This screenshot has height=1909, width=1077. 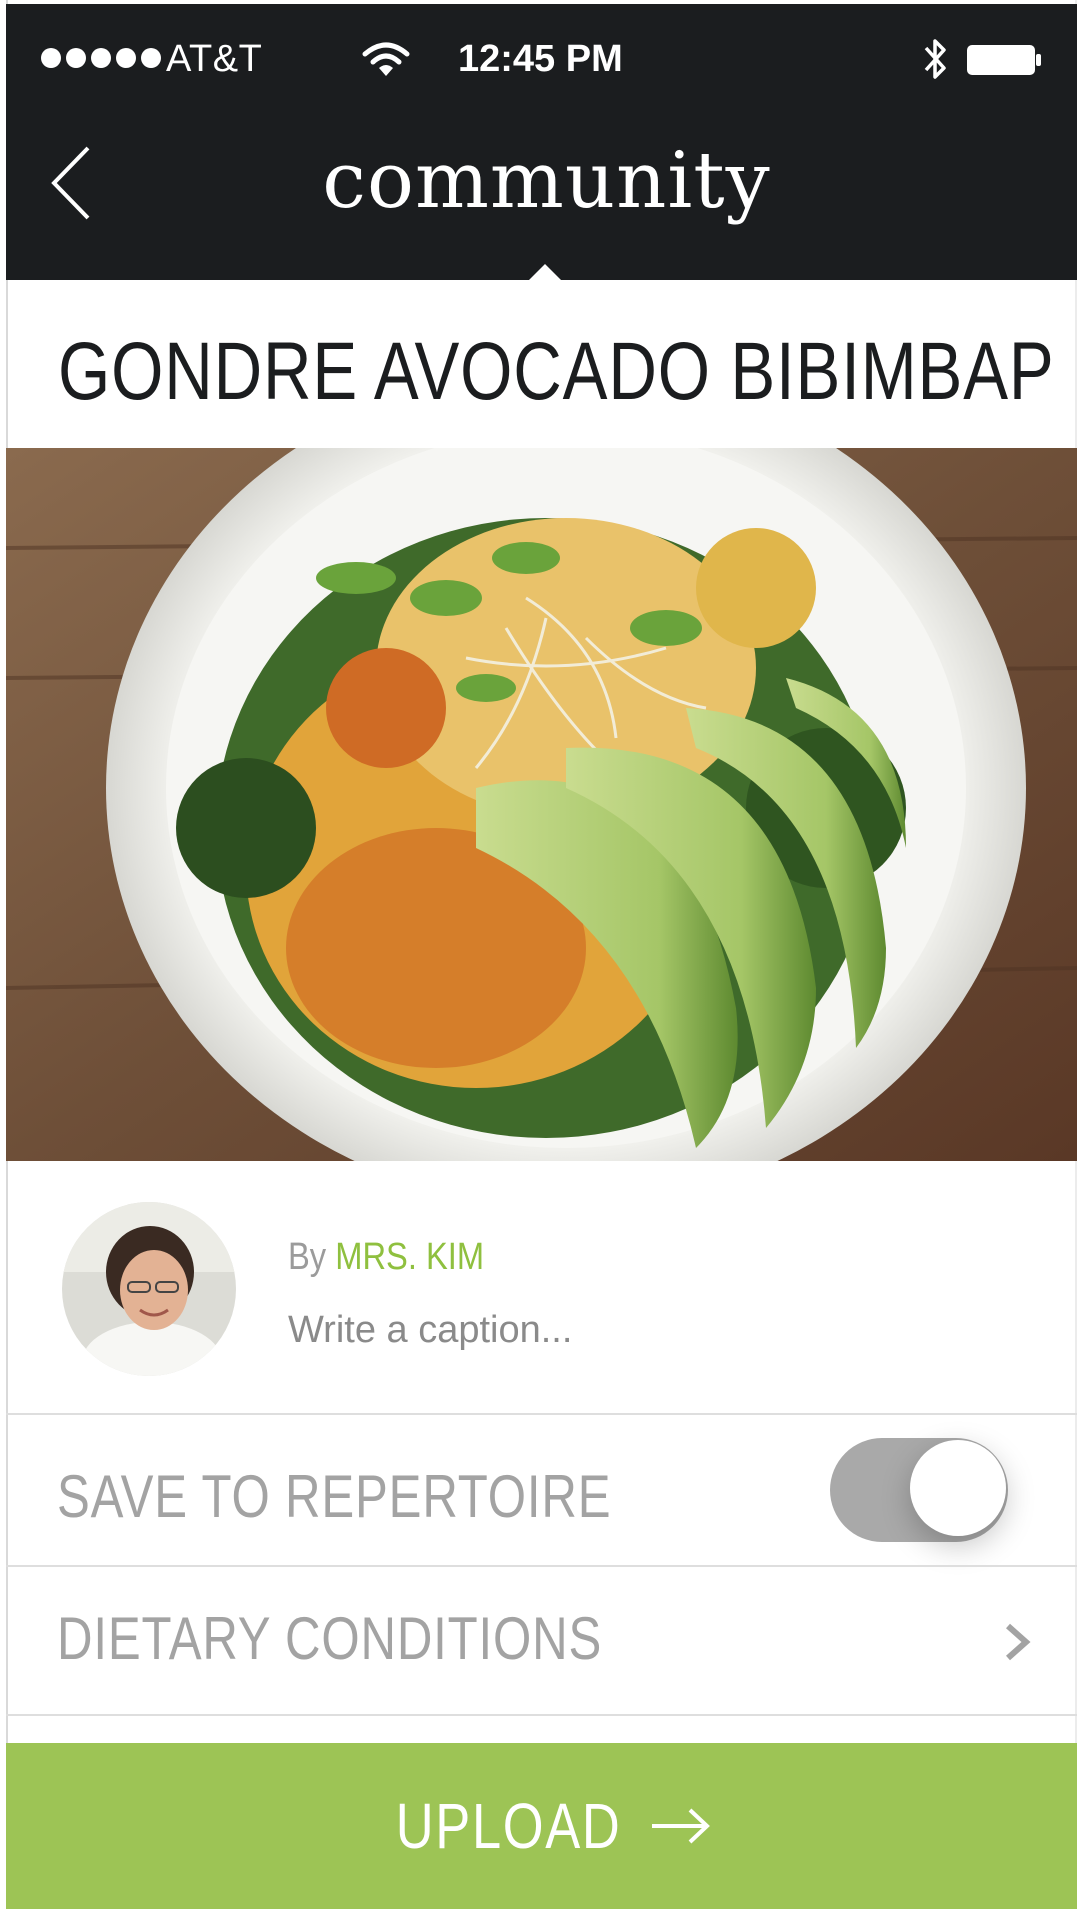 What do you see at coordinates (508, 1826) in the screenshot?
I see `upload-label: UPLOAD` at bounding box center [508, 1826].